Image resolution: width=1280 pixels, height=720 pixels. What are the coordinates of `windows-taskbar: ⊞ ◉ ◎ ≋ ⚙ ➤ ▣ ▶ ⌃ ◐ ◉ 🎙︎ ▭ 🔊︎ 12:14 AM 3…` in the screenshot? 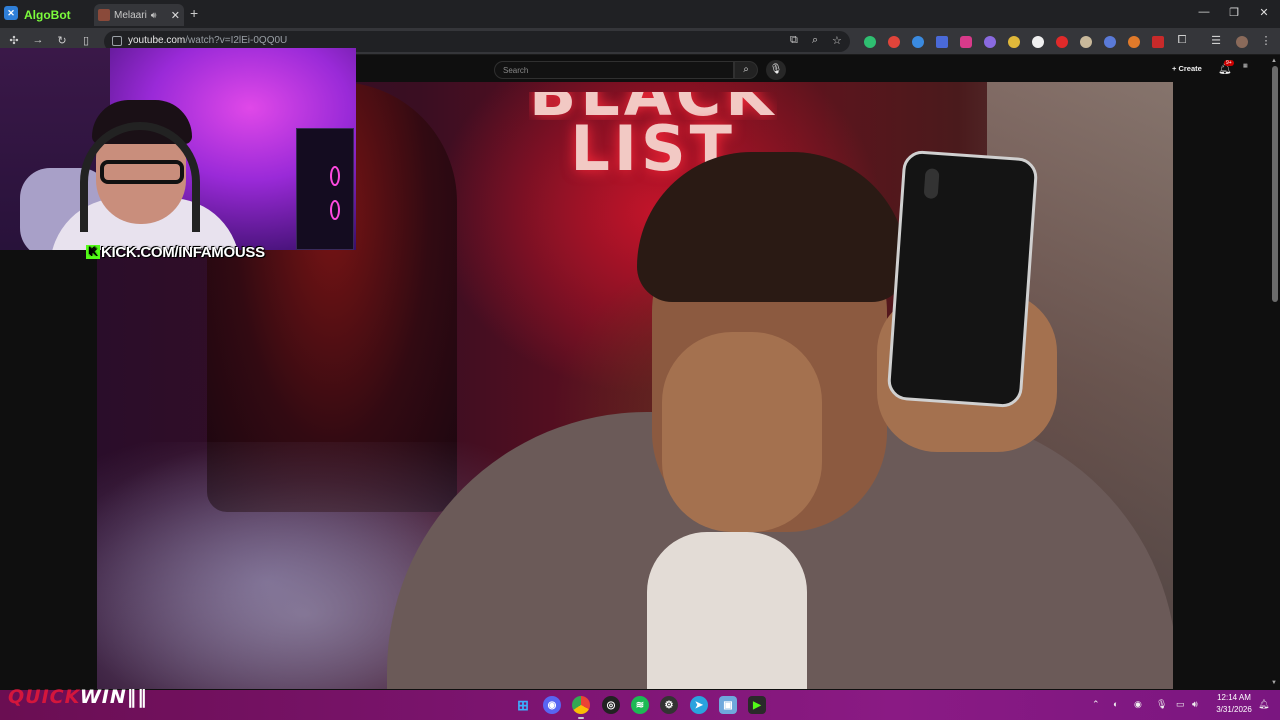 It's located at (640, 705).